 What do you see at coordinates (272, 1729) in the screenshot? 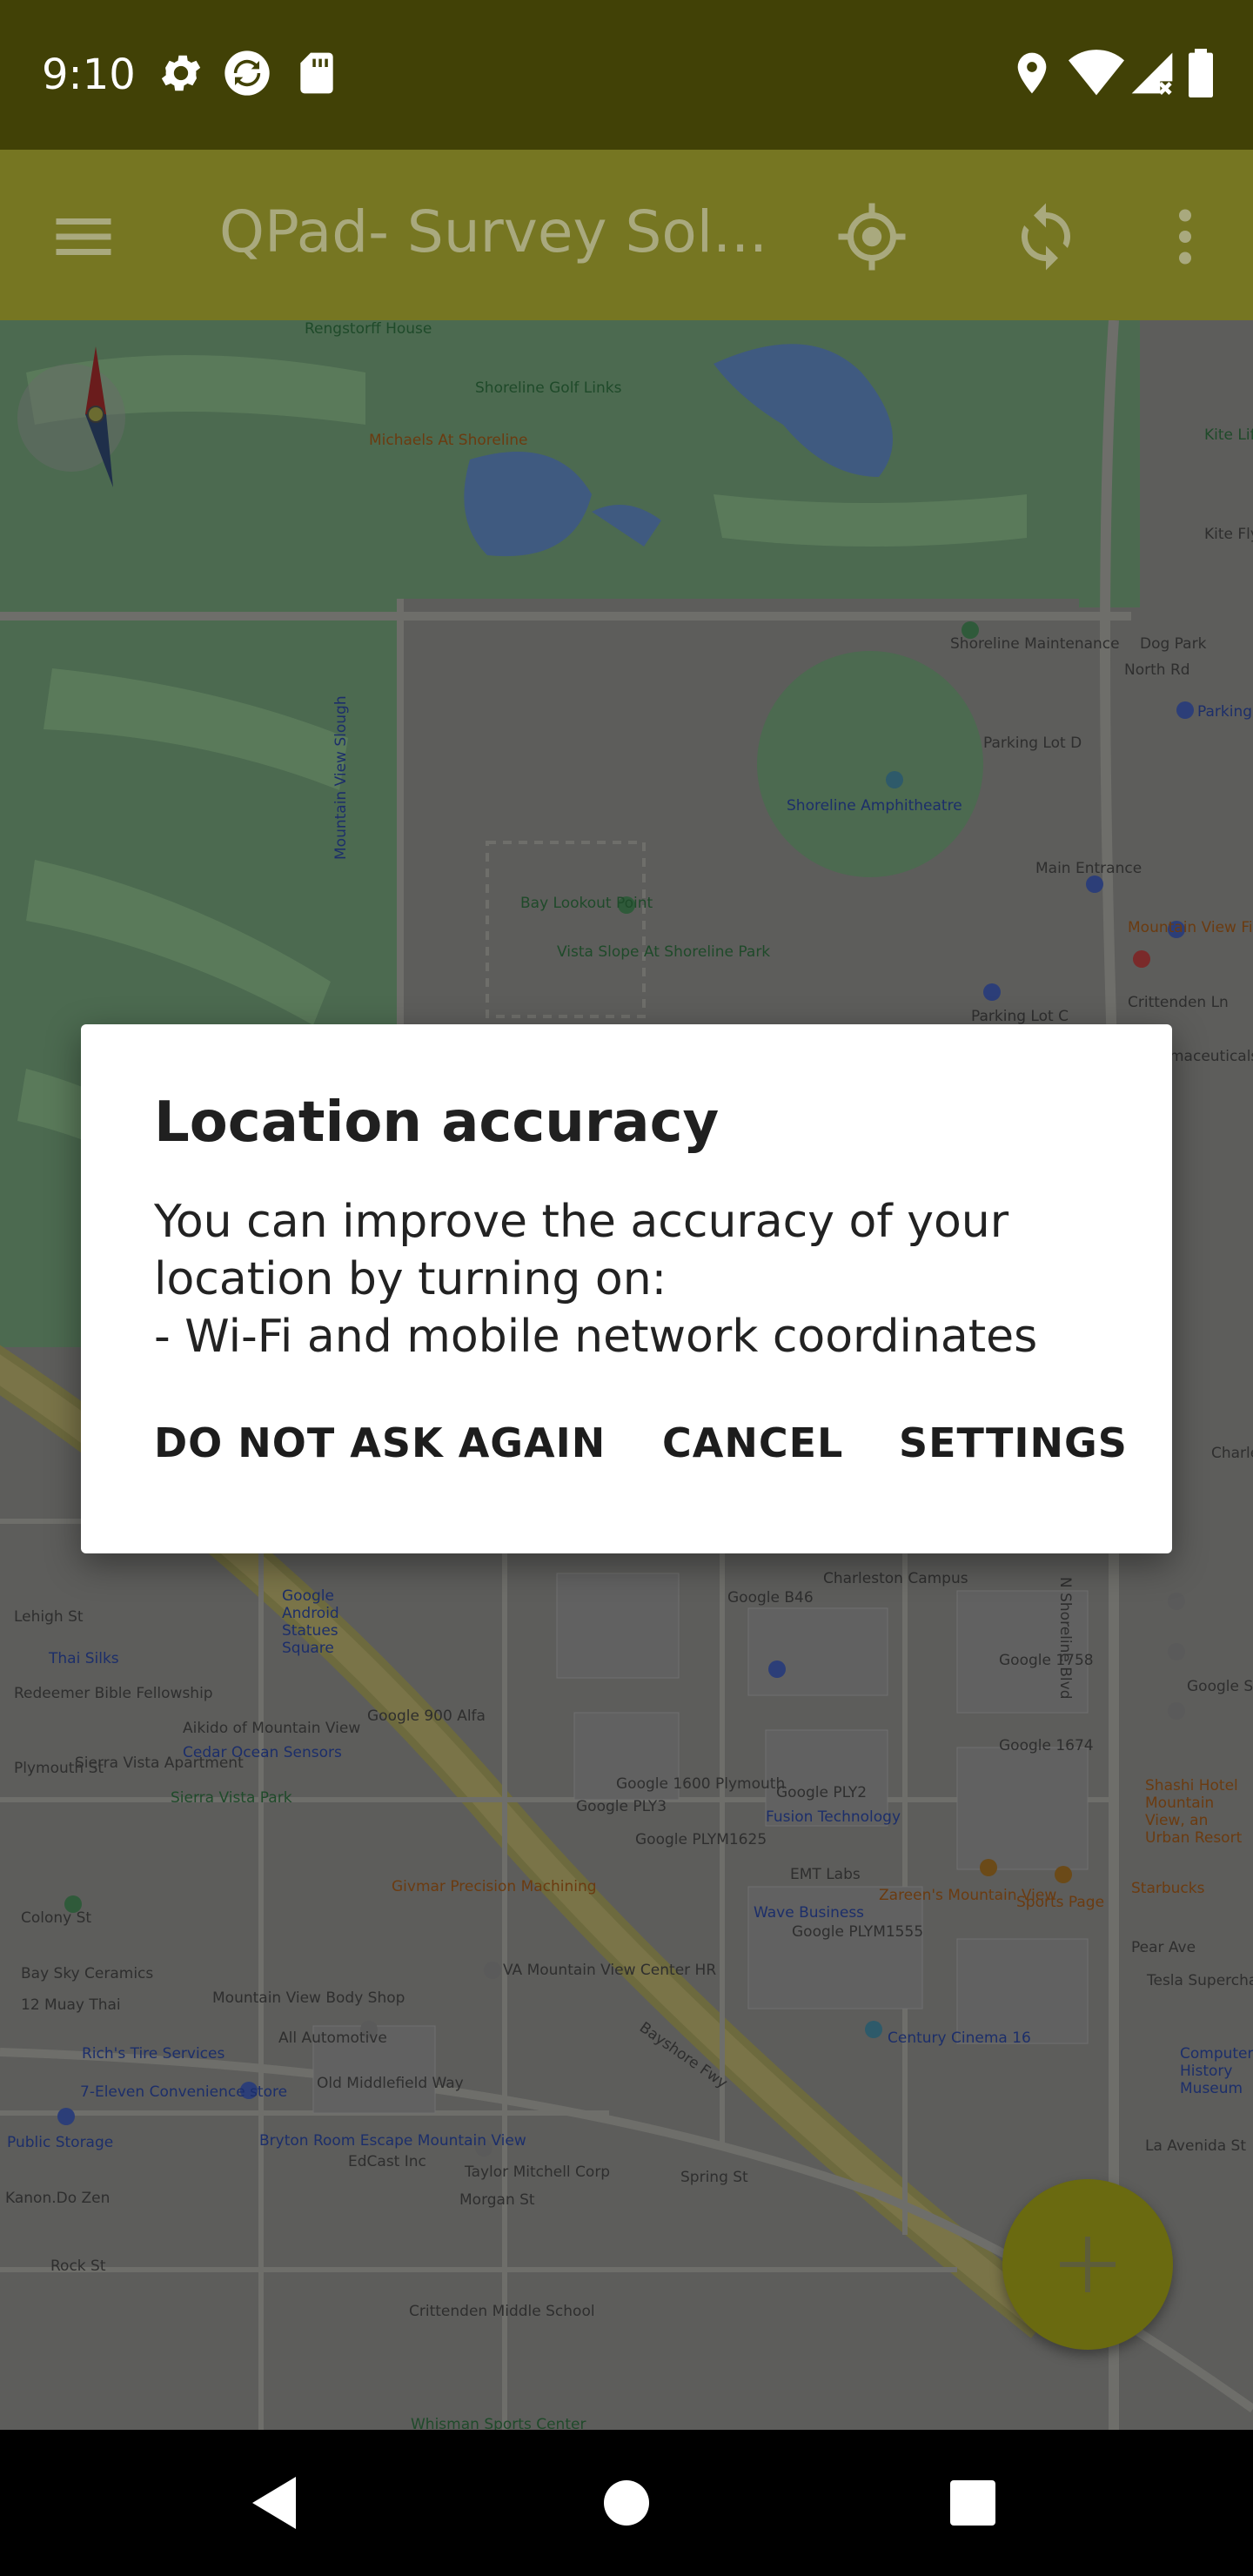
I see `map-label: Aikido of Mountain View` at bounding box center [272, 1729].